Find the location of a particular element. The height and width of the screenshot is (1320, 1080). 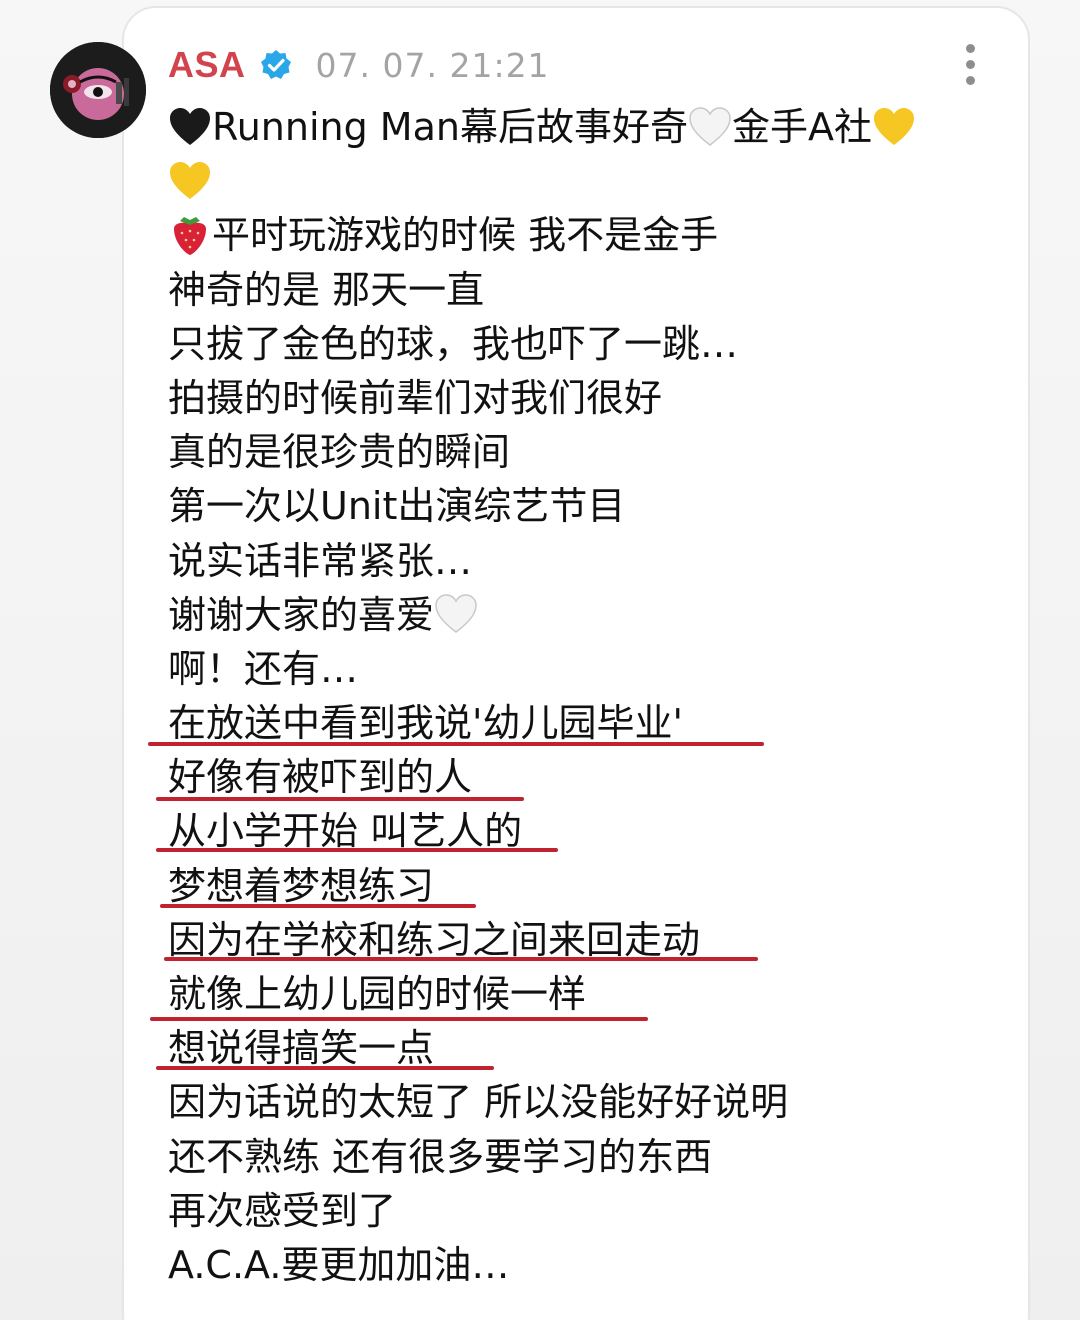

post-line is located at coordinates (593, 181).